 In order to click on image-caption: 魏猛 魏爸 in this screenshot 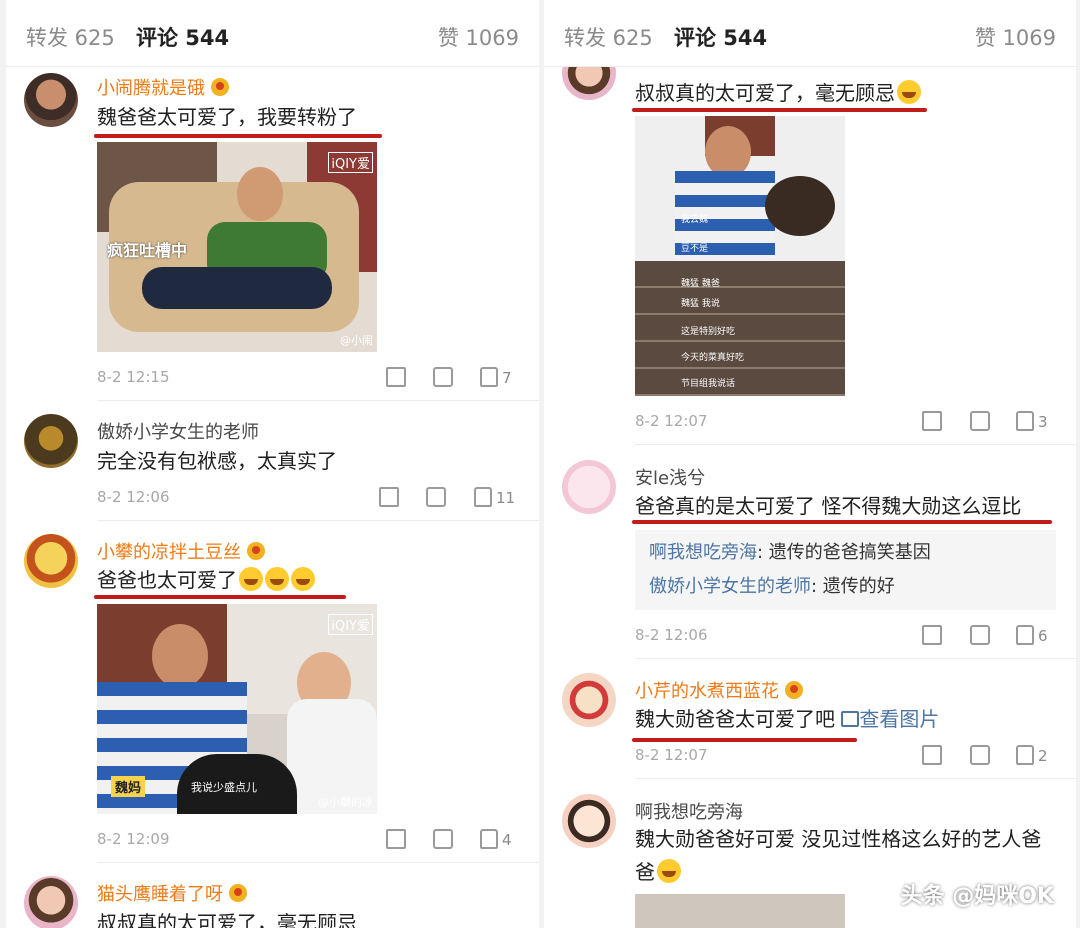, I will do `click(700, 284)`.